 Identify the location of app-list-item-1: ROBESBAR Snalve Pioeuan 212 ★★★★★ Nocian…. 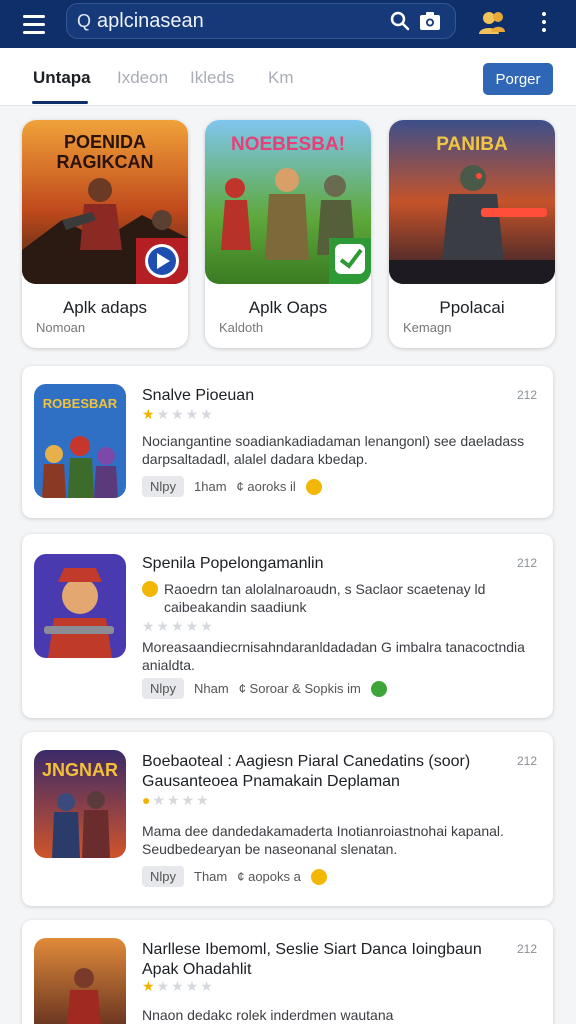
(287, 442).